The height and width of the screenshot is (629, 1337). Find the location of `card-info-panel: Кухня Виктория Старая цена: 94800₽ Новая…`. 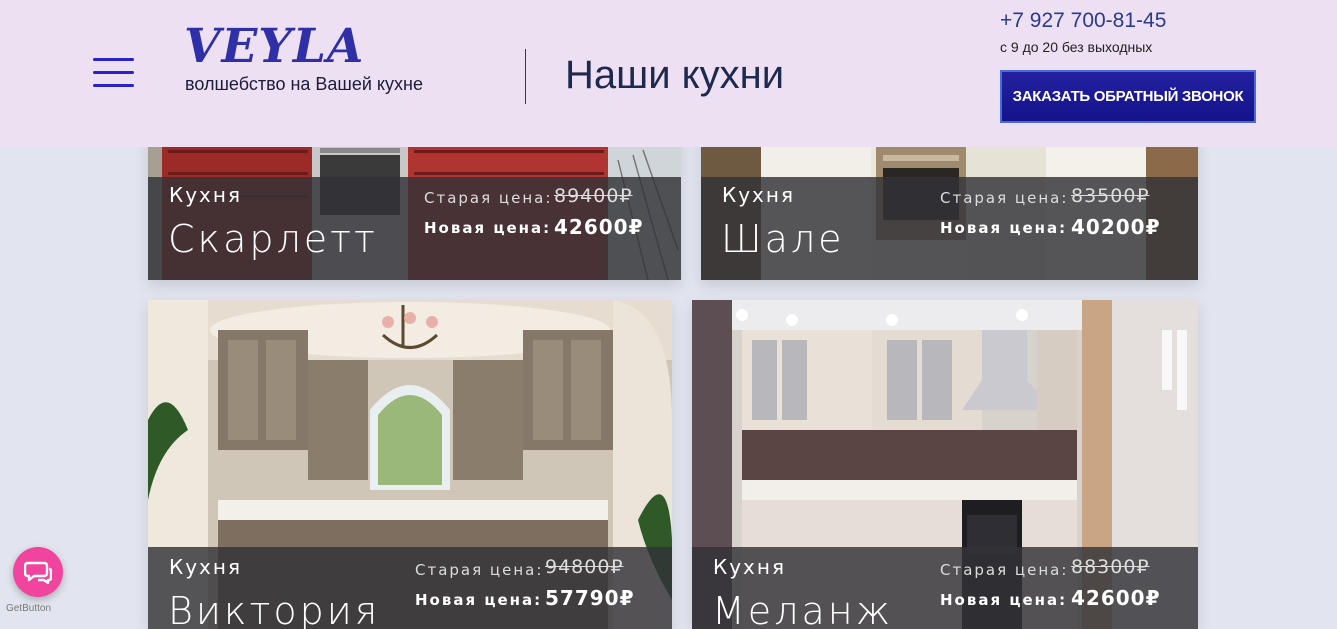

card-info-panel: Кухня Виктория Старая цена: 94800₽ Новая… is located at coordinates (410, 588).